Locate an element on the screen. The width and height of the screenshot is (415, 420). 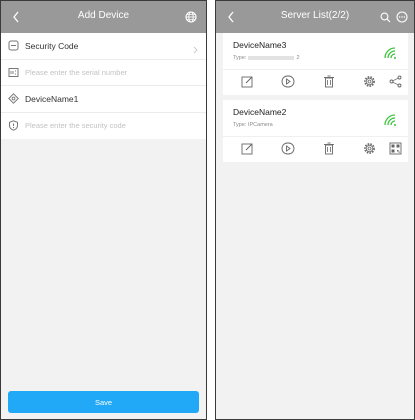
device-card: DeviceName2 Type: IPCamera is located at coordinates (315, 131).